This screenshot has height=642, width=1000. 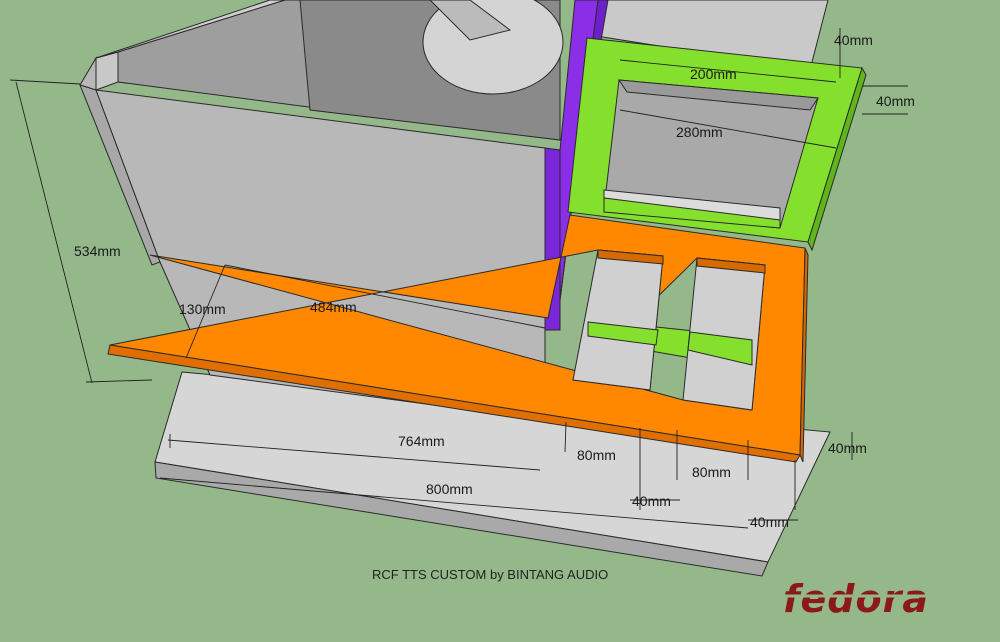 What do you see at coordinates (651, 501) in the screenshot?
I see `dim-mid-gap: 40mm` at bounding box center [651, 501].